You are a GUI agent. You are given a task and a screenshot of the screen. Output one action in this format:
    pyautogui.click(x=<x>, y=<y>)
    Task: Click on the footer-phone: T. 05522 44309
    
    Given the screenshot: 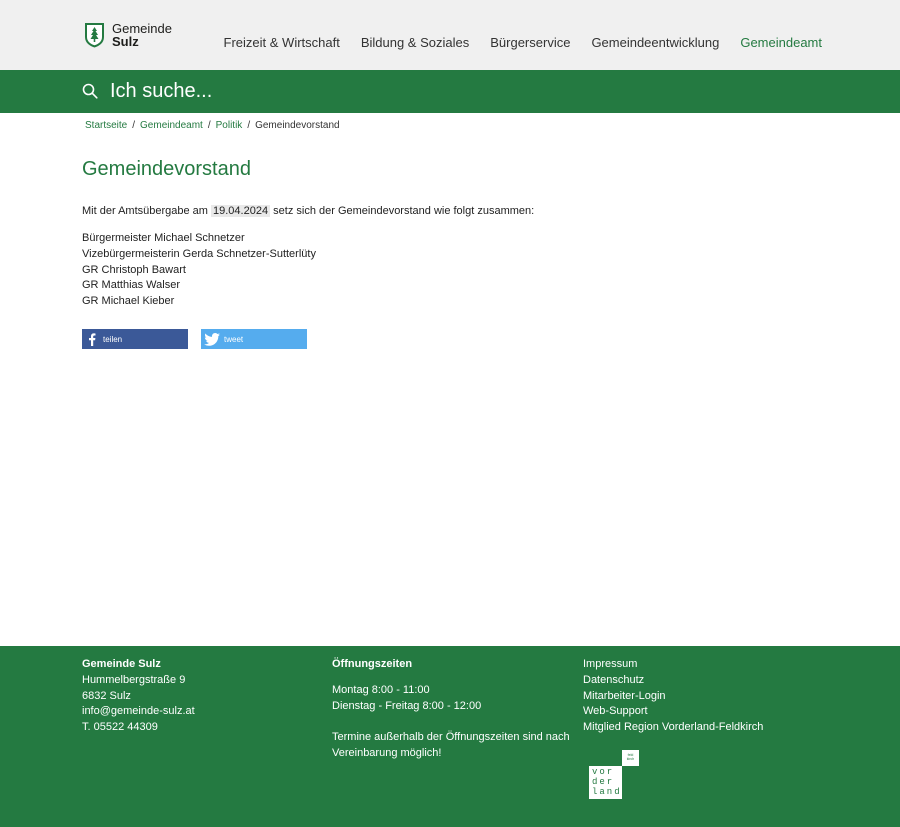 What is the action you would take?
    pyautogui.click(x=120, y=727)
    